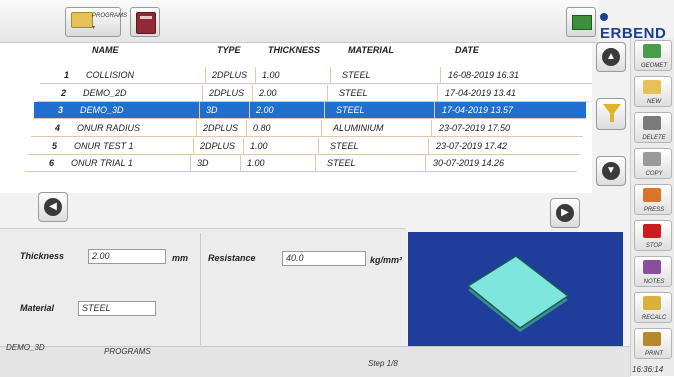 The height and width of the screenshot is (377, 674). I want to click on scroll-up-button: ▲, so click(611, 57).